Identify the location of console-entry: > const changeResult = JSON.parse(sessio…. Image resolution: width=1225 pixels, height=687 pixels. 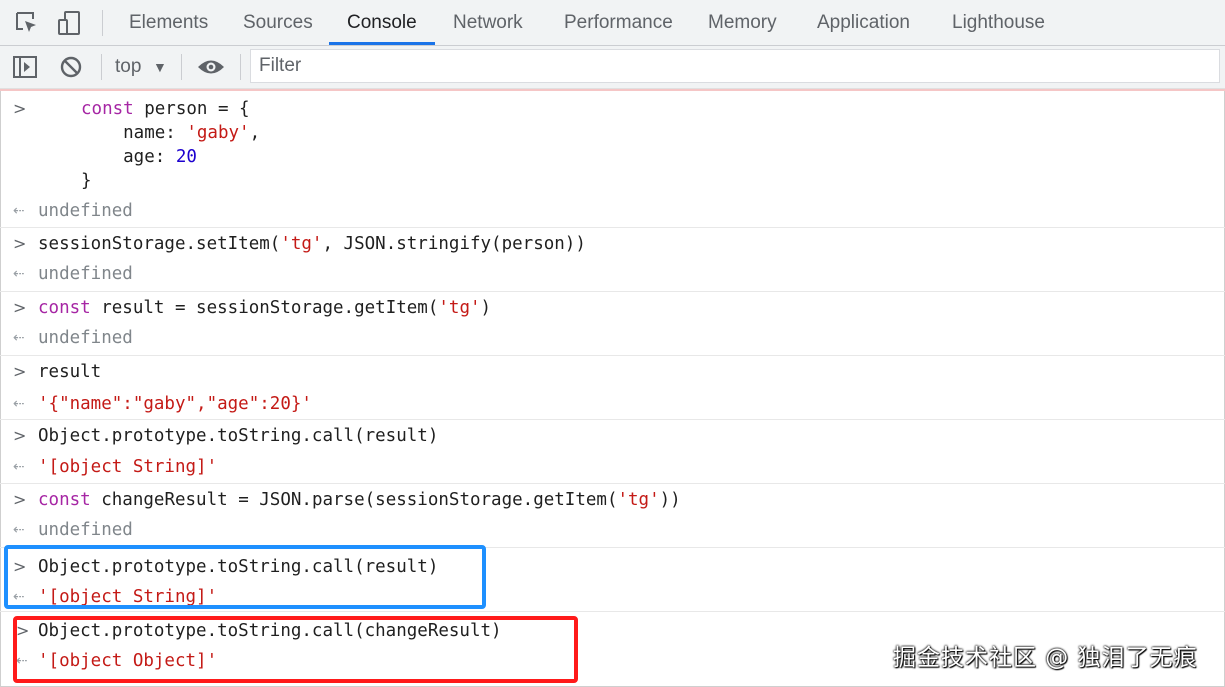
(612, 511).